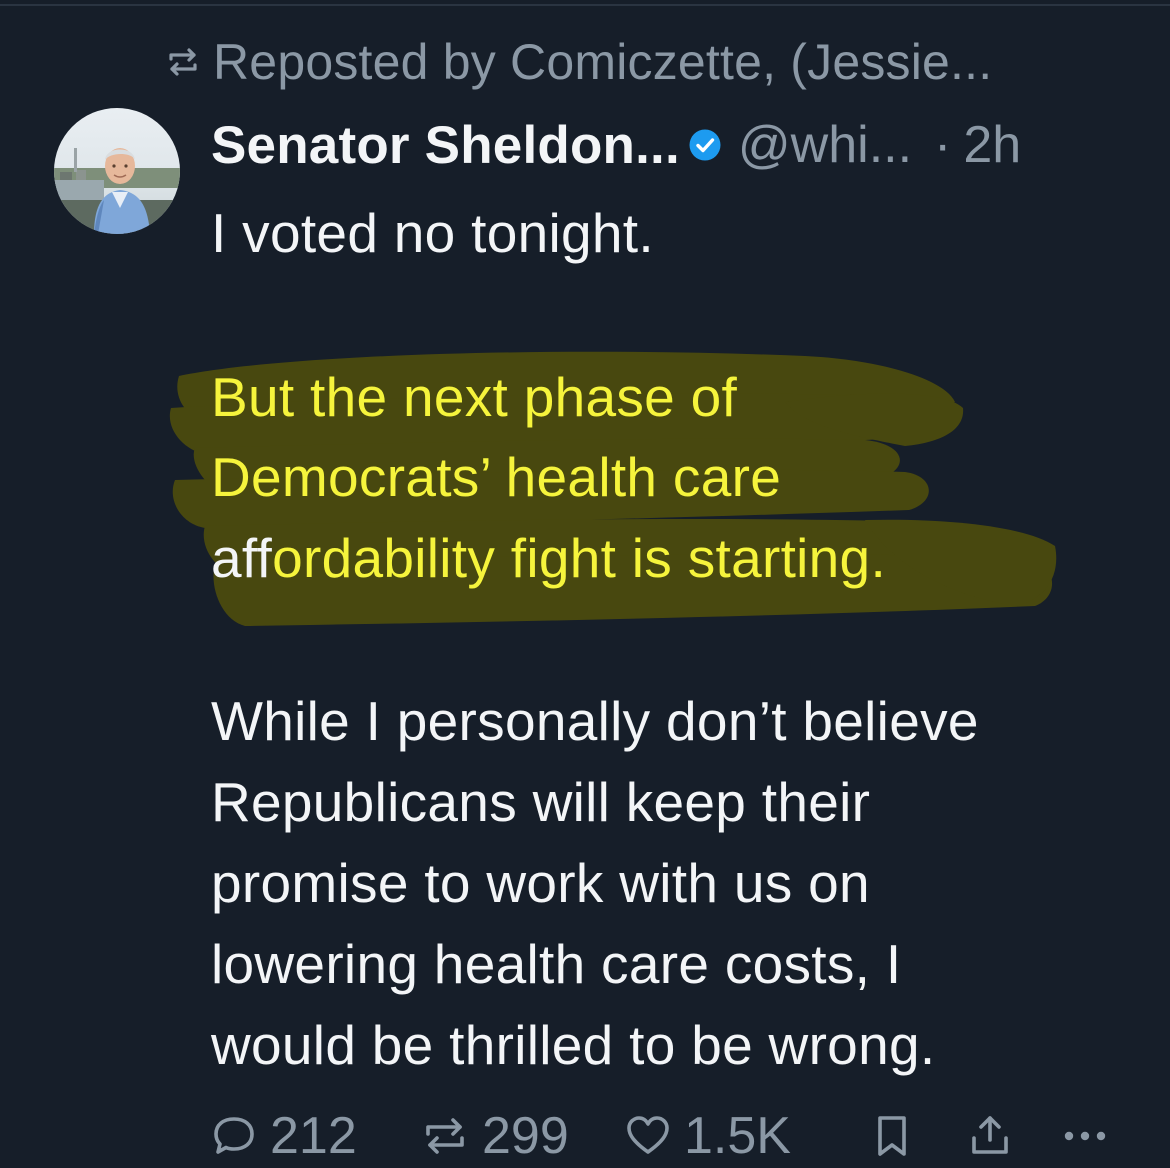  Describe the element at coordinates (242, 558) in the screenshot. I see `unhighlighted-text-segment: aff` at that location.